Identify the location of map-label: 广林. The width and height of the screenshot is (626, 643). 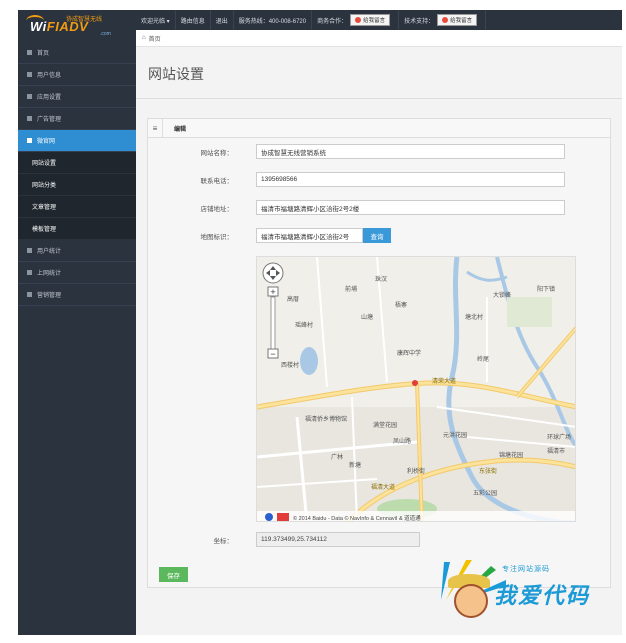
(337, 457).